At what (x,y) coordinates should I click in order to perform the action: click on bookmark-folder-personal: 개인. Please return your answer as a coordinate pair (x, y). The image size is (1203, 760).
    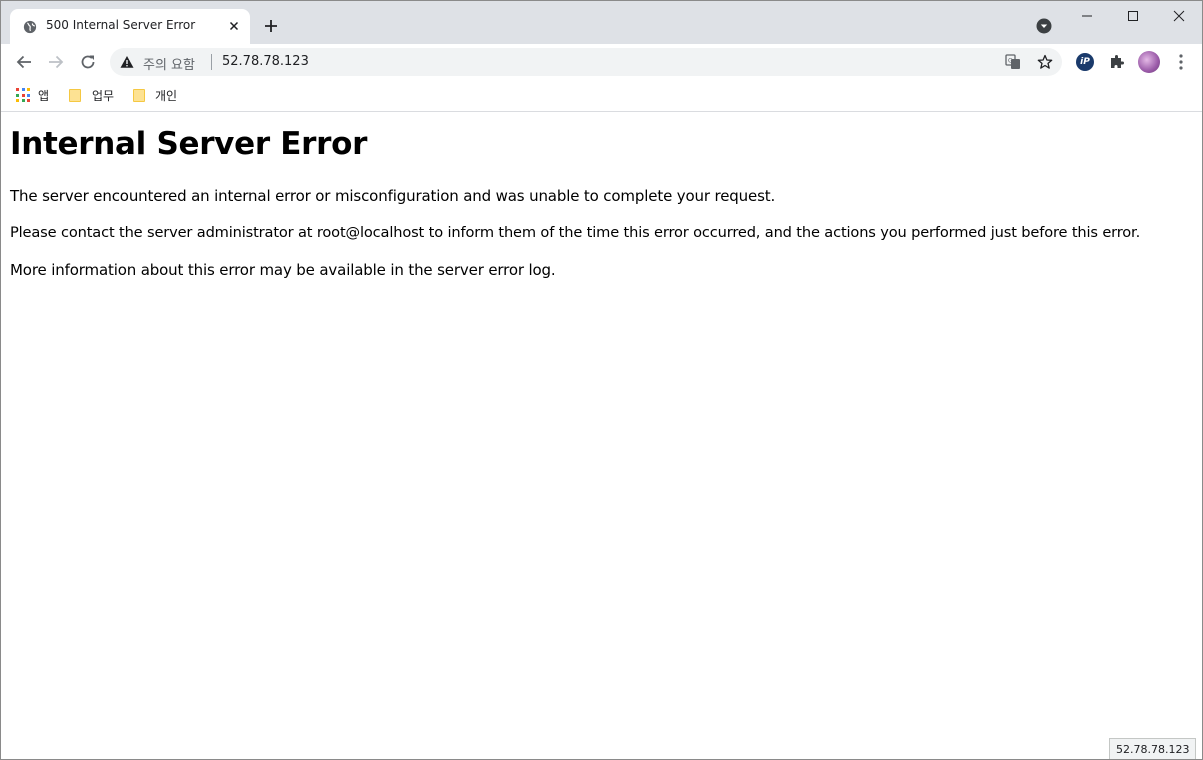
    Looking at the image, I should click on (155, 95).